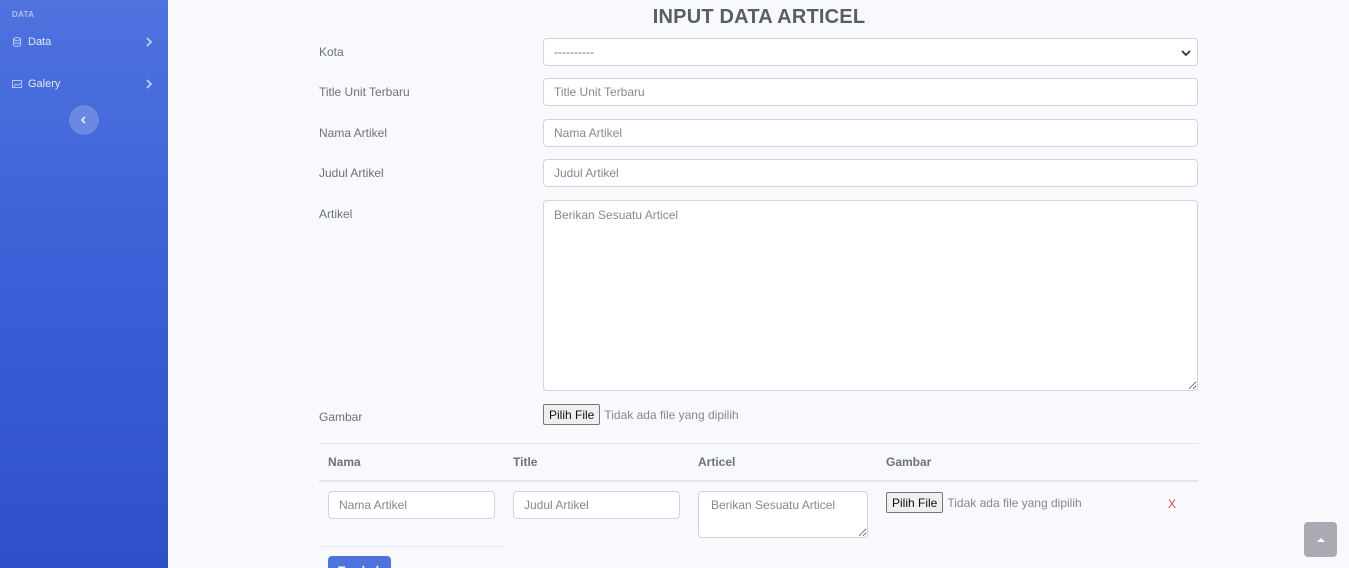  I want to click on table-header-border, so click(758, 481).